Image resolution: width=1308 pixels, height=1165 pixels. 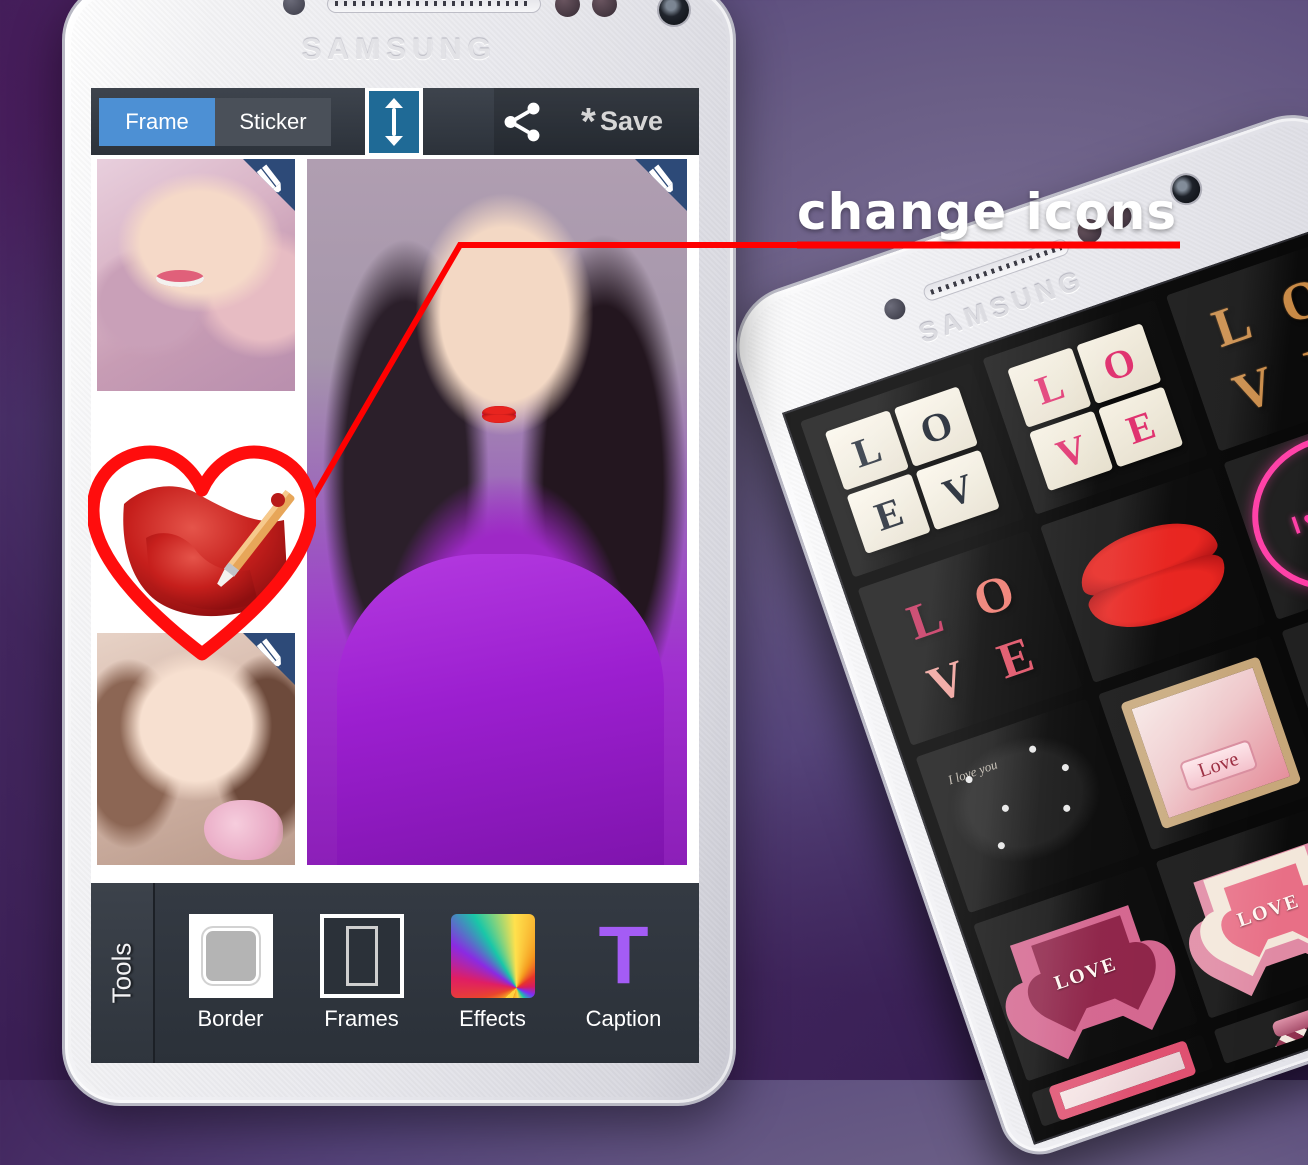 I want to click on wood-letter: E, so click(x=1302, y=364).